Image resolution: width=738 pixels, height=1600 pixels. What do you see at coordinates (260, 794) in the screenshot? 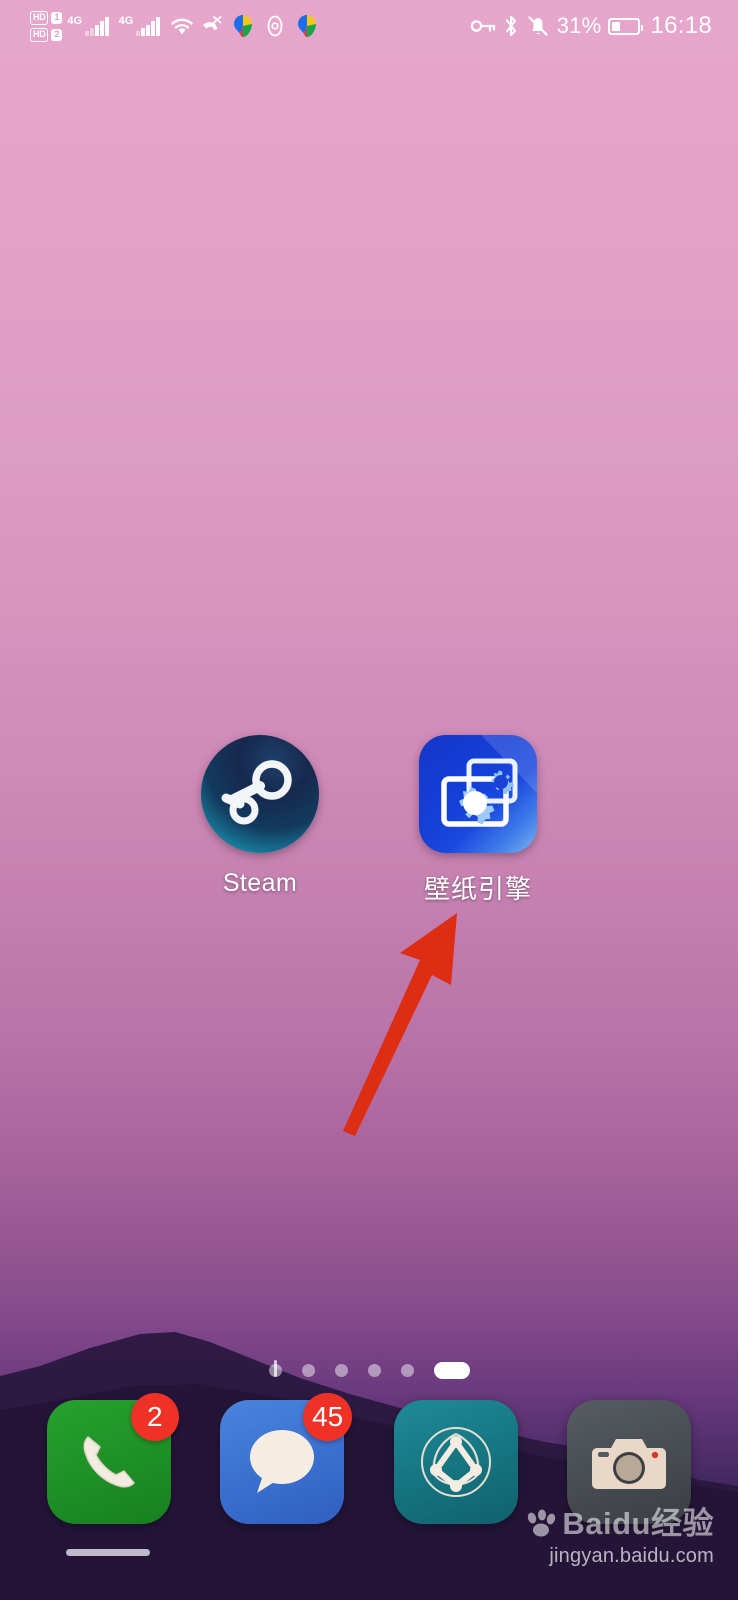
I see `steam-icon` at bounding box center [260, 794].